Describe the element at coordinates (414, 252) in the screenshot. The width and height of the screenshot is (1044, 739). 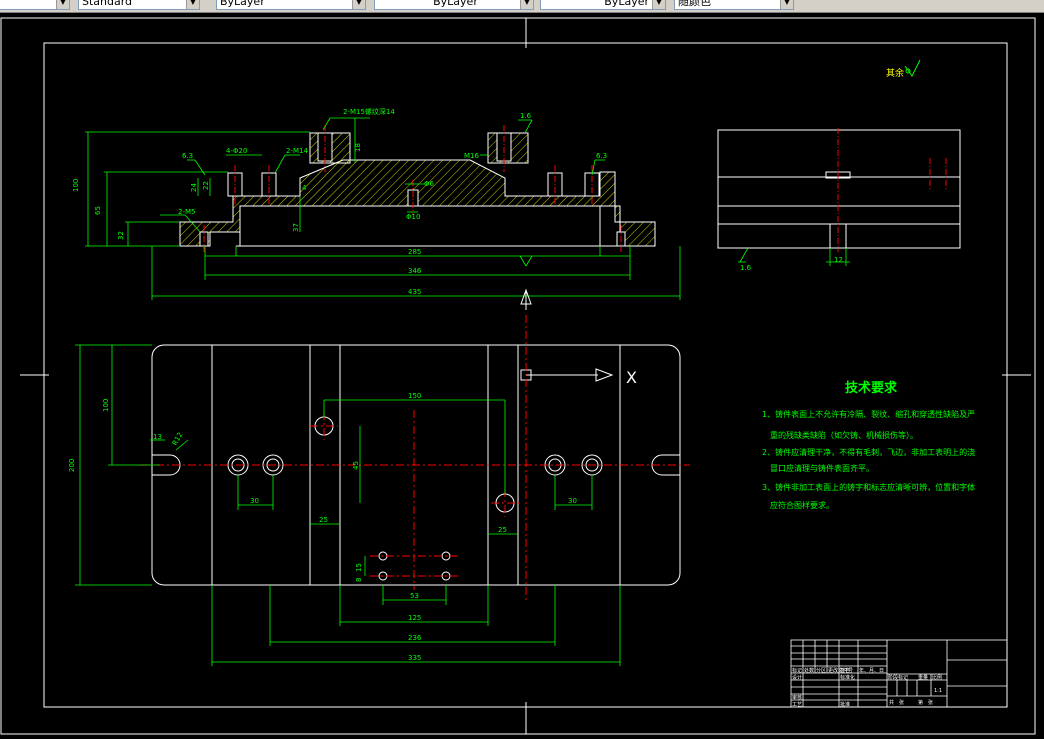
I see `dim-285: 285` at that location.